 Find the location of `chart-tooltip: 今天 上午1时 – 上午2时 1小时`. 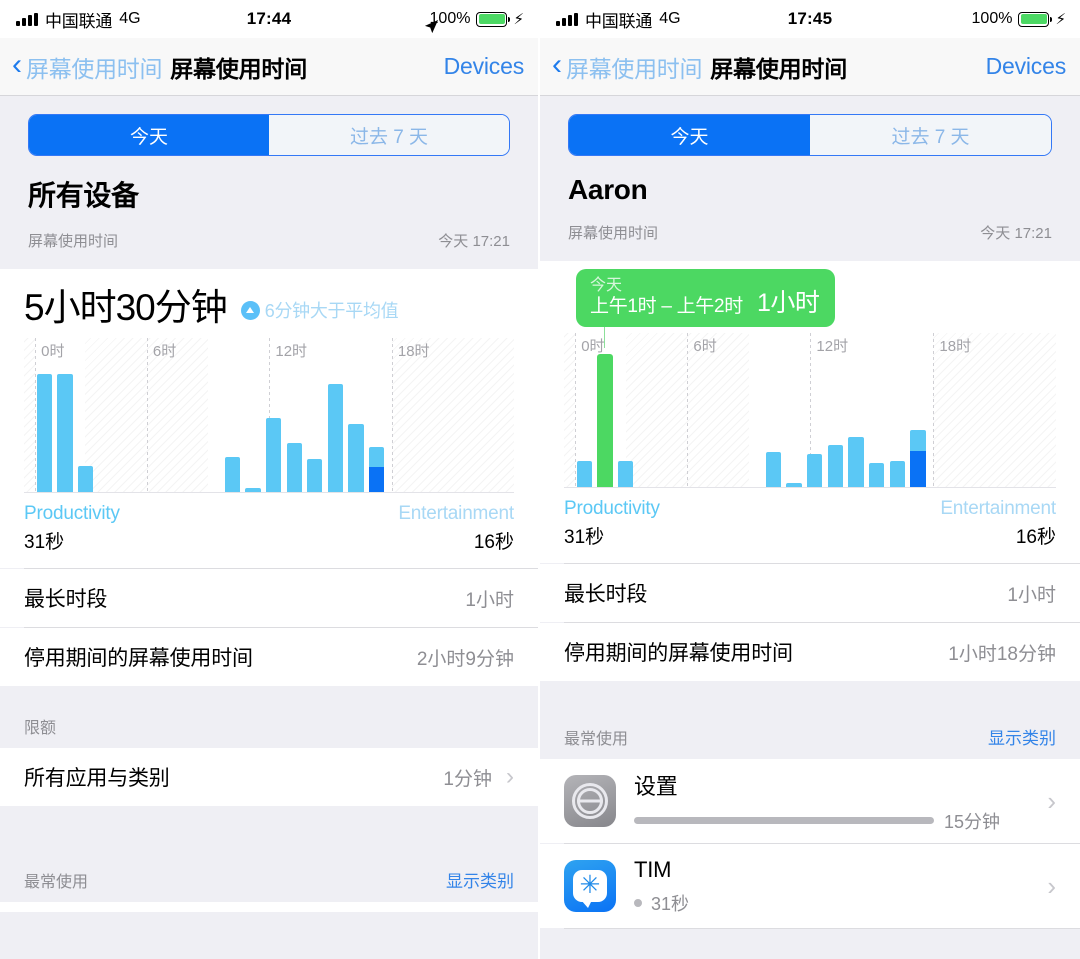

chart-tooltip: 今天 上午1时 – 上午2时 1小时 is located at coordinates (706, 298).